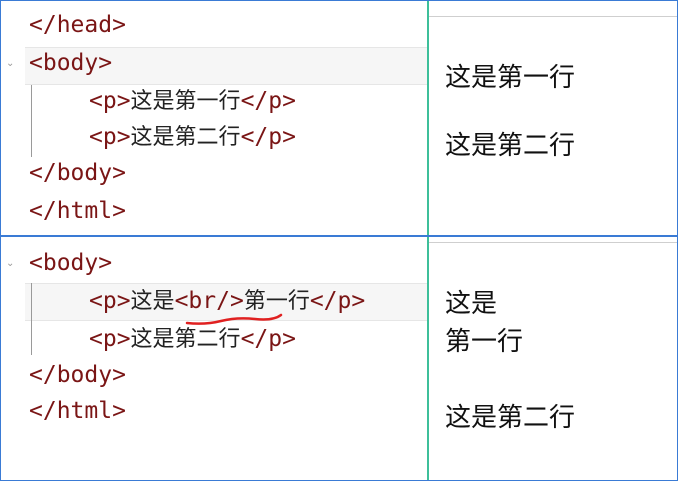  What do you see at coordinates (192, 137) in the screenshot?
I see `code-line-p2: <p>这是第二行</p>` at bounding box center [192, 137].